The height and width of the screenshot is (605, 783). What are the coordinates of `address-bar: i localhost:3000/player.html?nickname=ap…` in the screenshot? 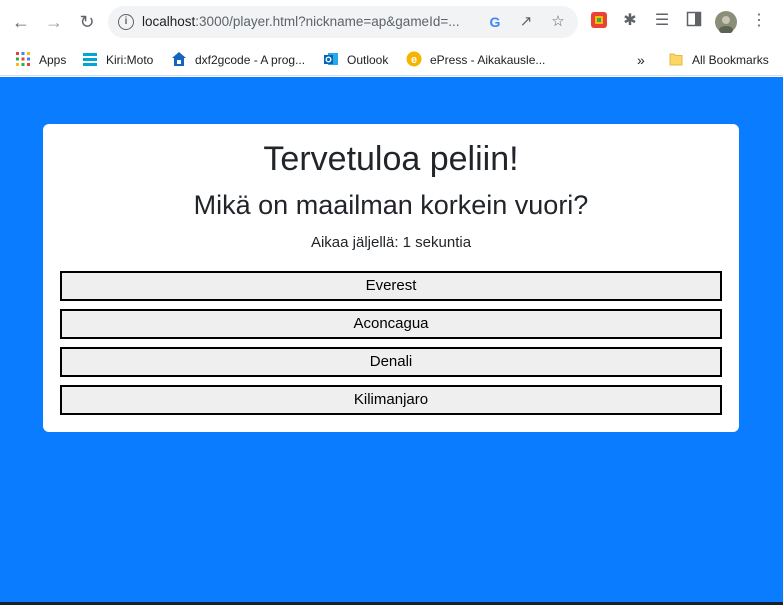 It's located at (343, 22).